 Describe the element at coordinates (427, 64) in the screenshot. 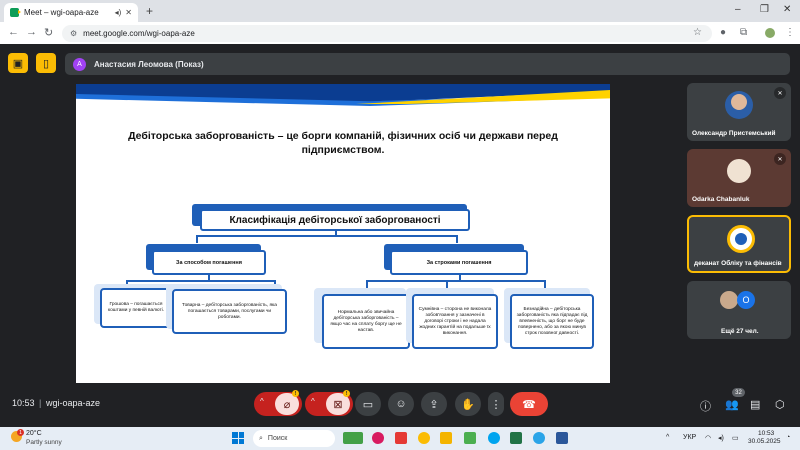

I see `presenter-bar: A Анастасия Леомова (Показ)` at that location.